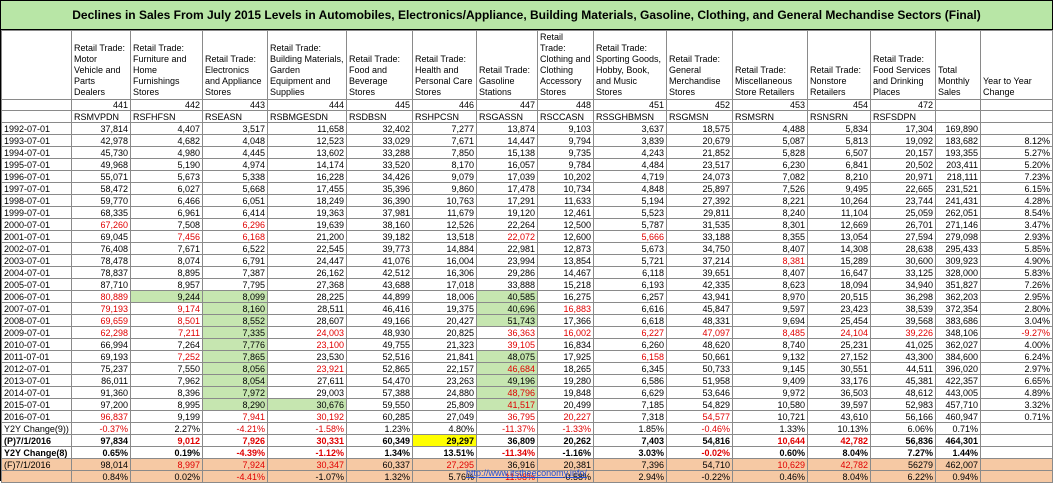 Image resolution: width=1055 pixels, height=483 pixels. I want to click on data-cell: 9,860, so click(444, 188).